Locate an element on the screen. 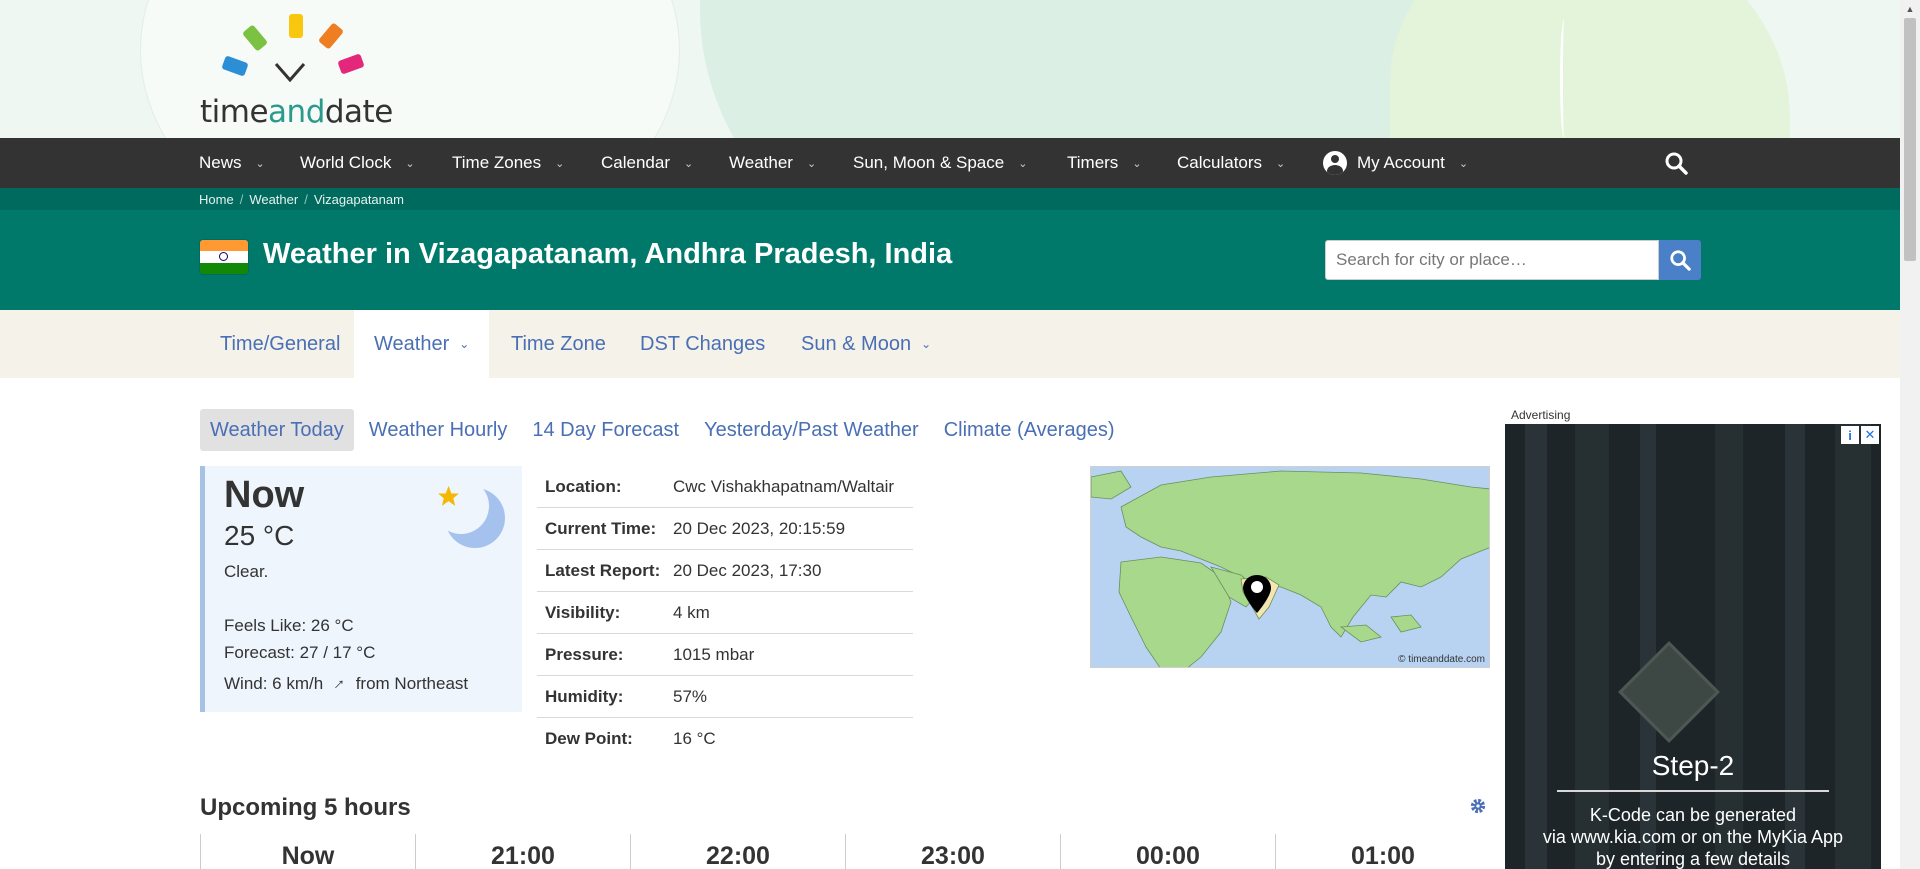 The width and height of the screenshot is (1920, 869). table-row: Visibility: 4 km is located at coordinates (725, 613).